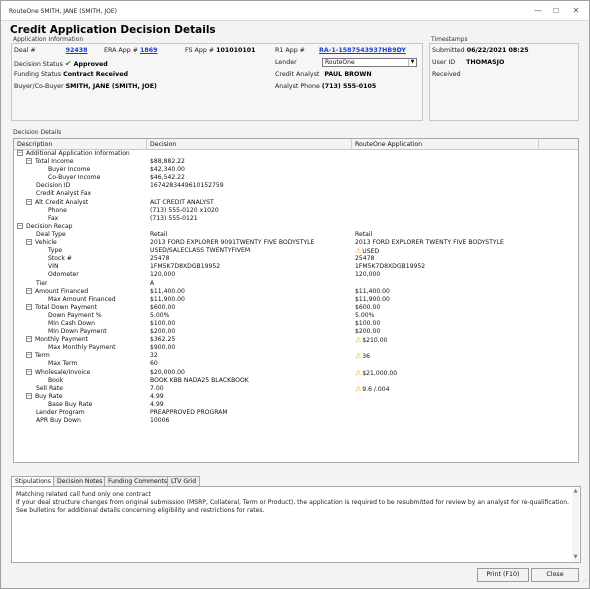 The image size is (590, 589). What do you see at coordinates (369, 62) in the screenshot?
I see `lender-select: RouteOne ▼` at bounding box center [369, 62].